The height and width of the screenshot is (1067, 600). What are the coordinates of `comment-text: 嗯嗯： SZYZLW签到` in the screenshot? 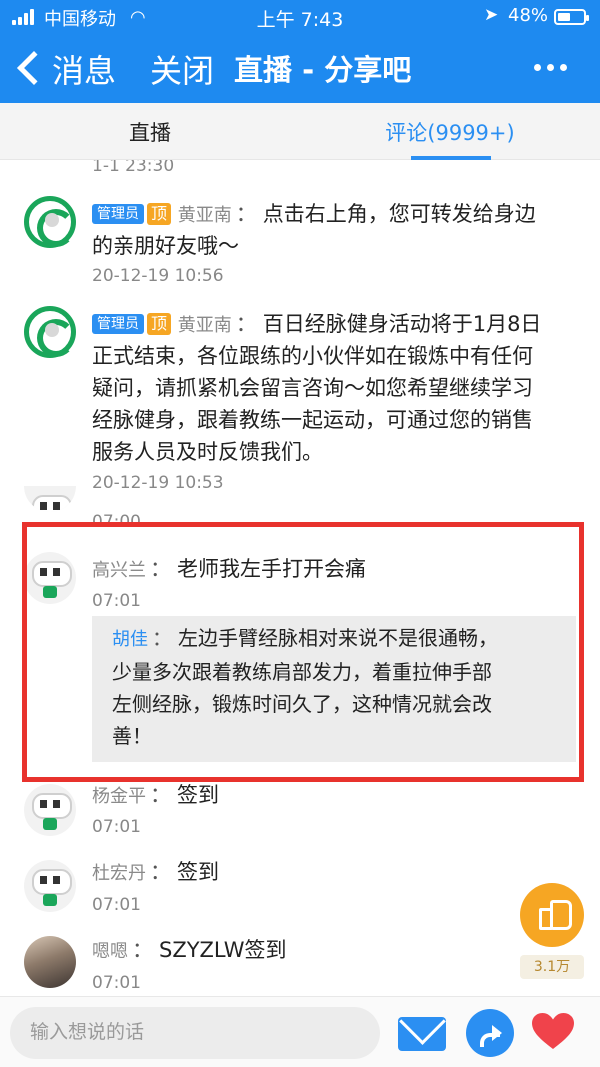 It's located at (189, 950).